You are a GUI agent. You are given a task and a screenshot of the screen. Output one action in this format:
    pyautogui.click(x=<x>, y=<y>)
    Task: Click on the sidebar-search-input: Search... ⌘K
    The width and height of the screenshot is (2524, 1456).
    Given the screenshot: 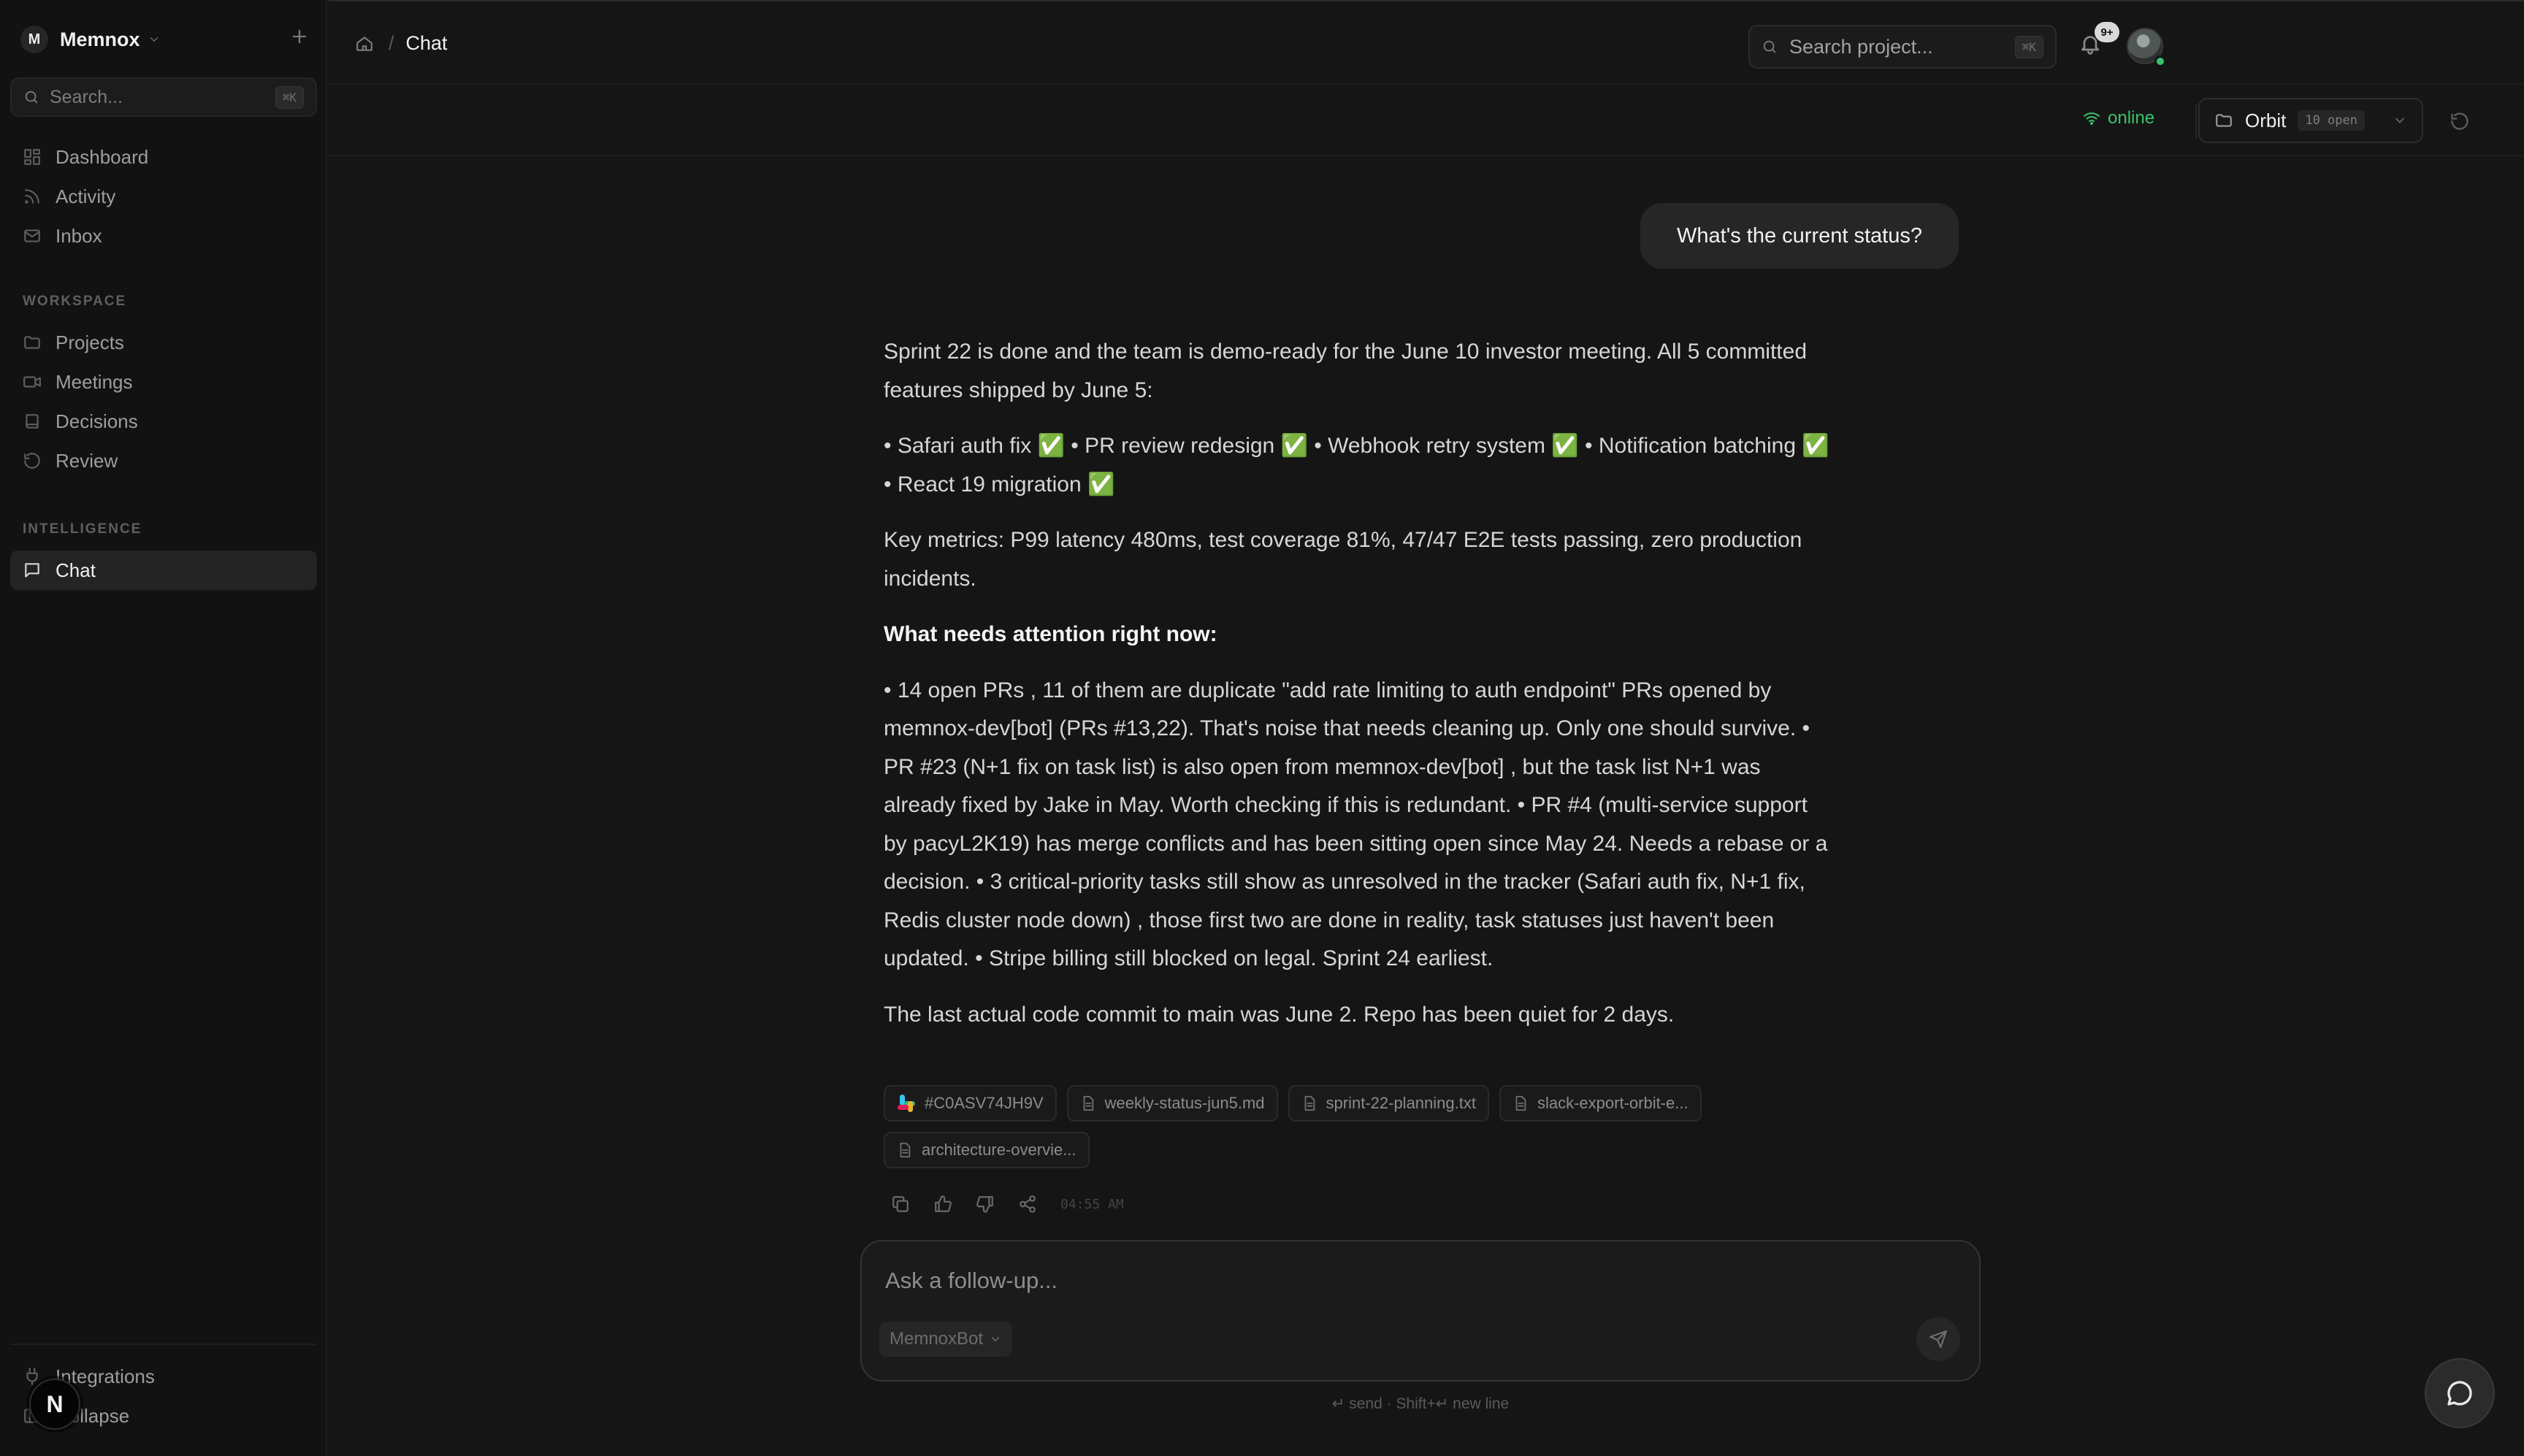 What is the action you would take?
    pyautogui.click(x=163, y=97)
    